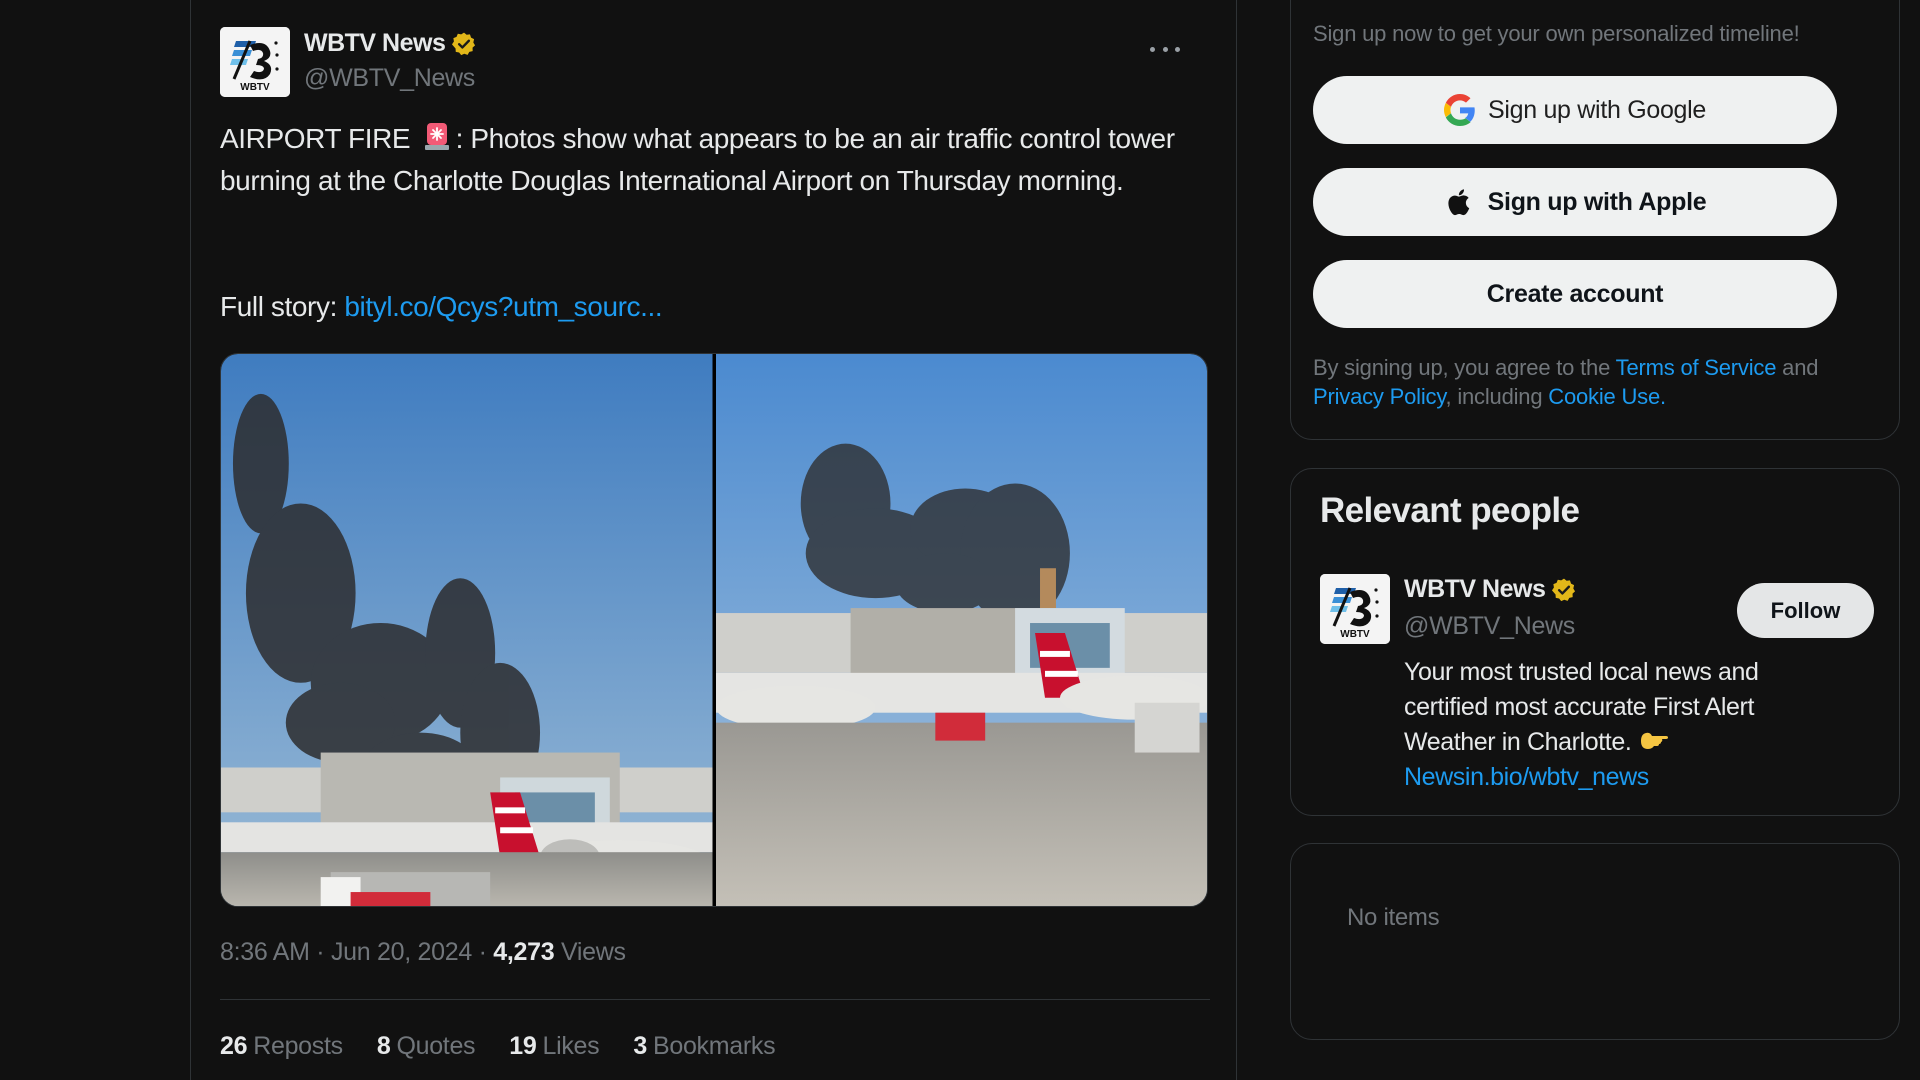  Describe the element at coordinates (590, 952) in the screenshot. I see `views-label: Views` at that location.